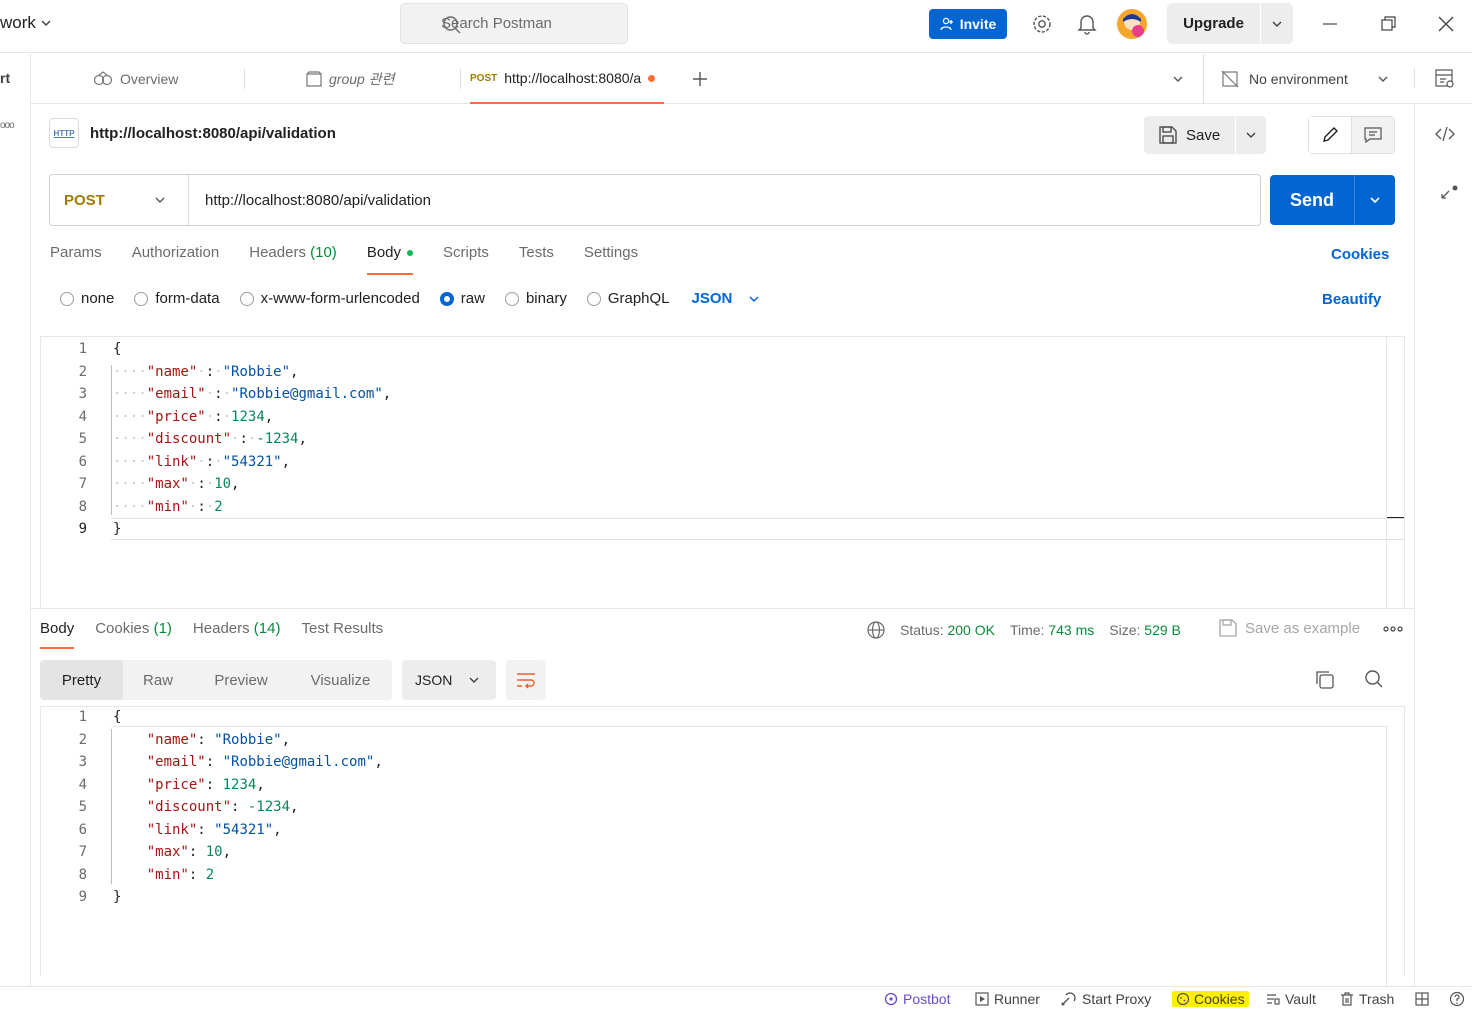 The width and height of the screenshot is (1472, 1010). I want to click on globe-icon, so click(876, 630).